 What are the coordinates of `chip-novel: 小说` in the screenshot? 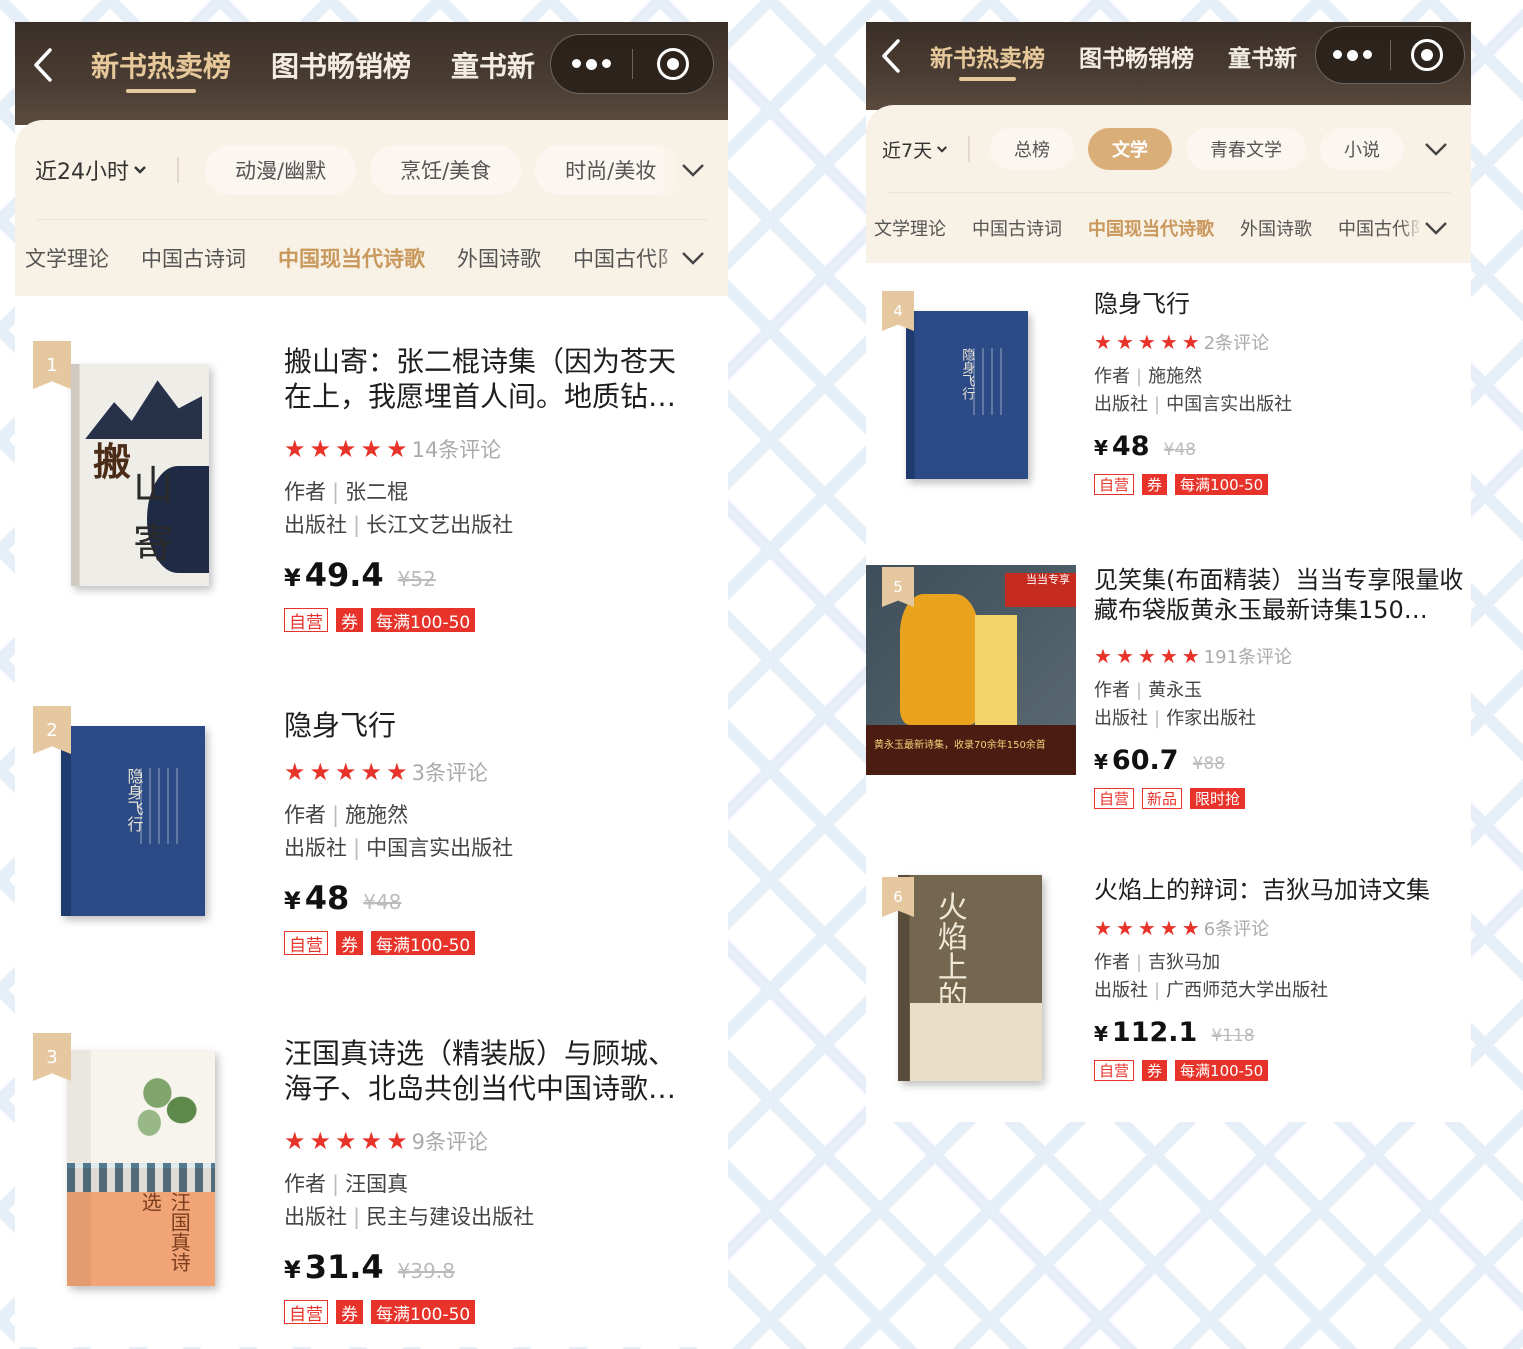 It's located at (1362, 149).